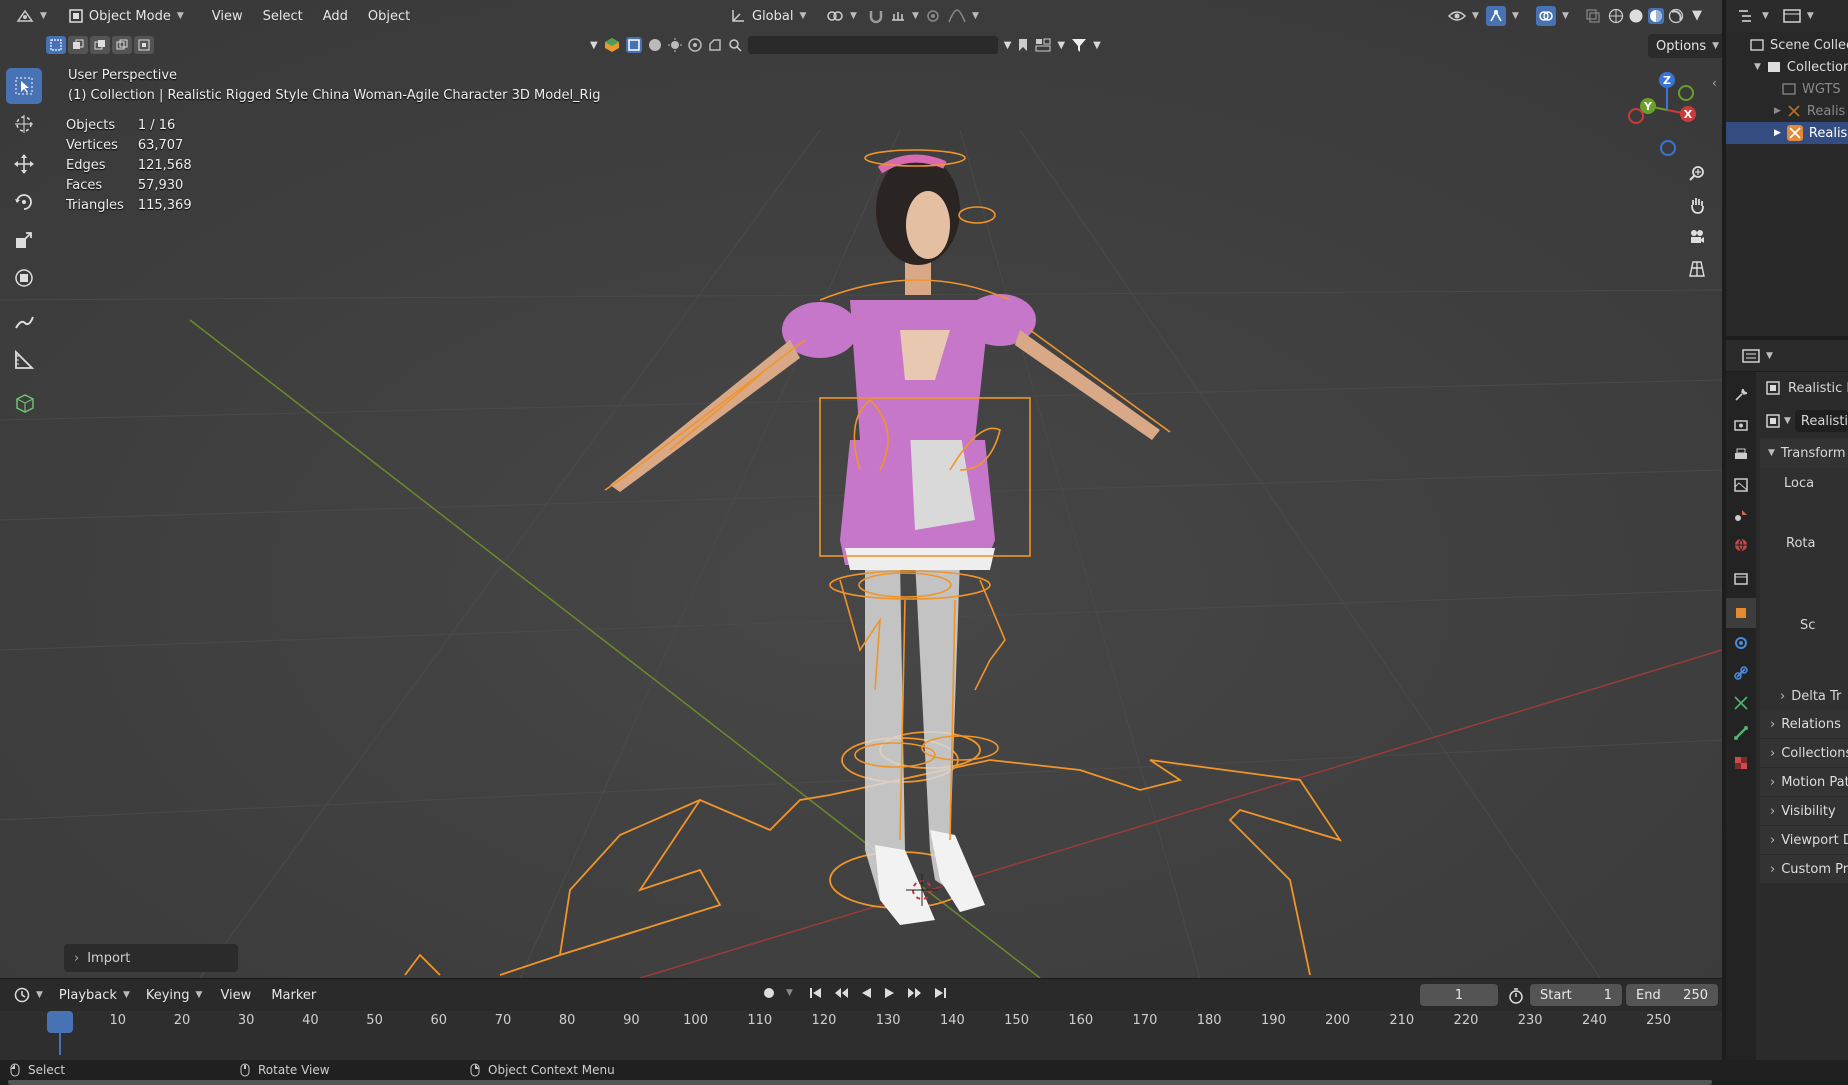 Image resolution: width=1848 pixels, height=1085 pixels. Describe the element at coordinates (1741, 425) in the screenshot. I see `tab-render` at that location.